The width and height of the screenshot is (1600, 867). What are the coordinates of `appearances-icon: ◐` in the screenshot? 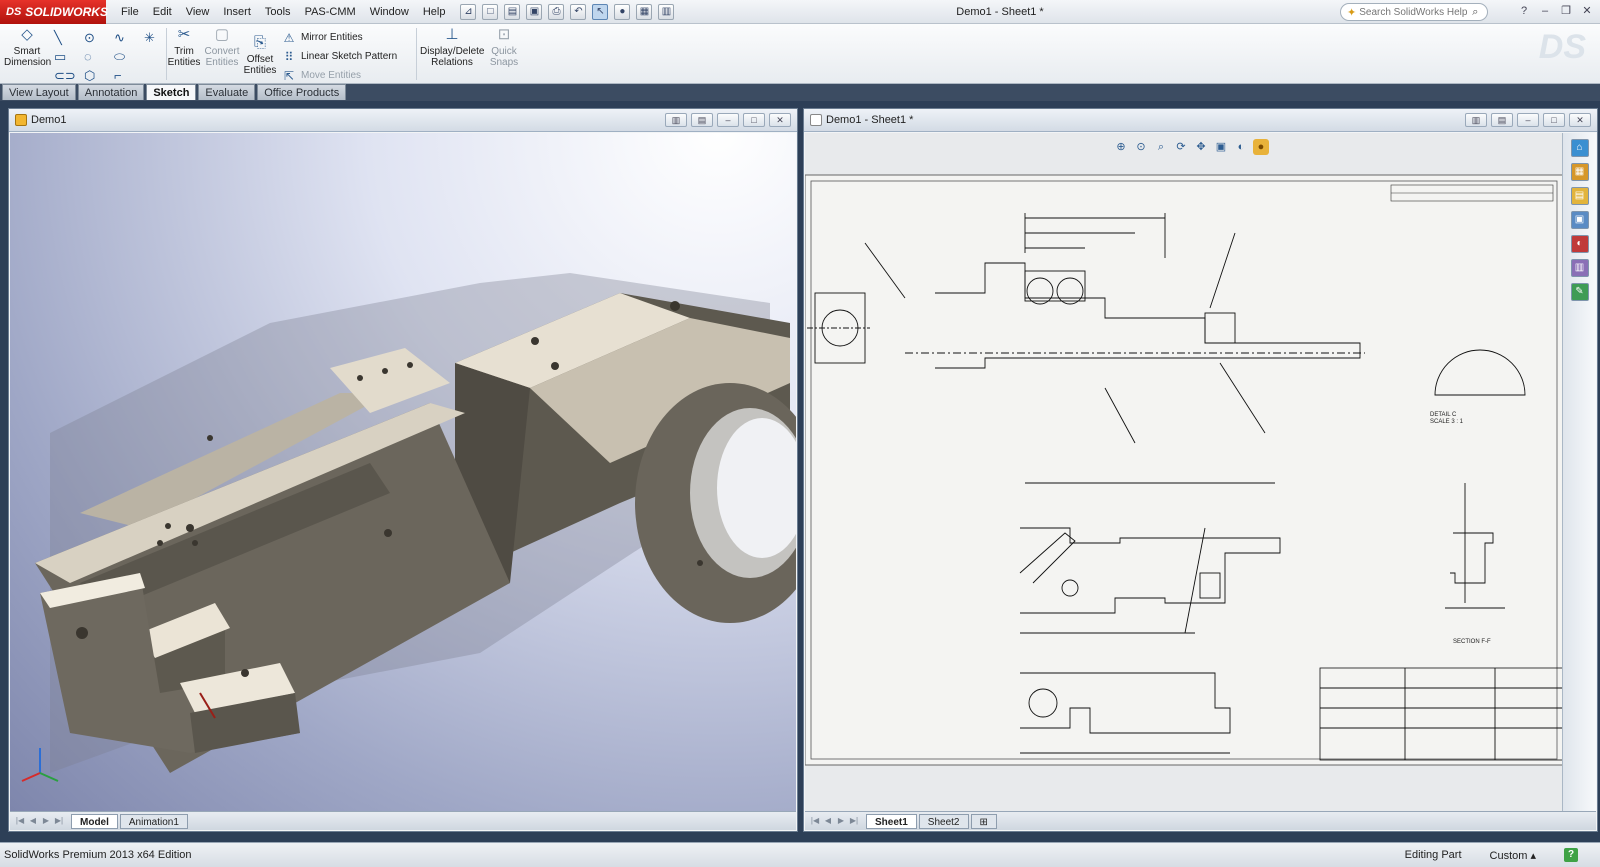 It's located at (1579, 244).